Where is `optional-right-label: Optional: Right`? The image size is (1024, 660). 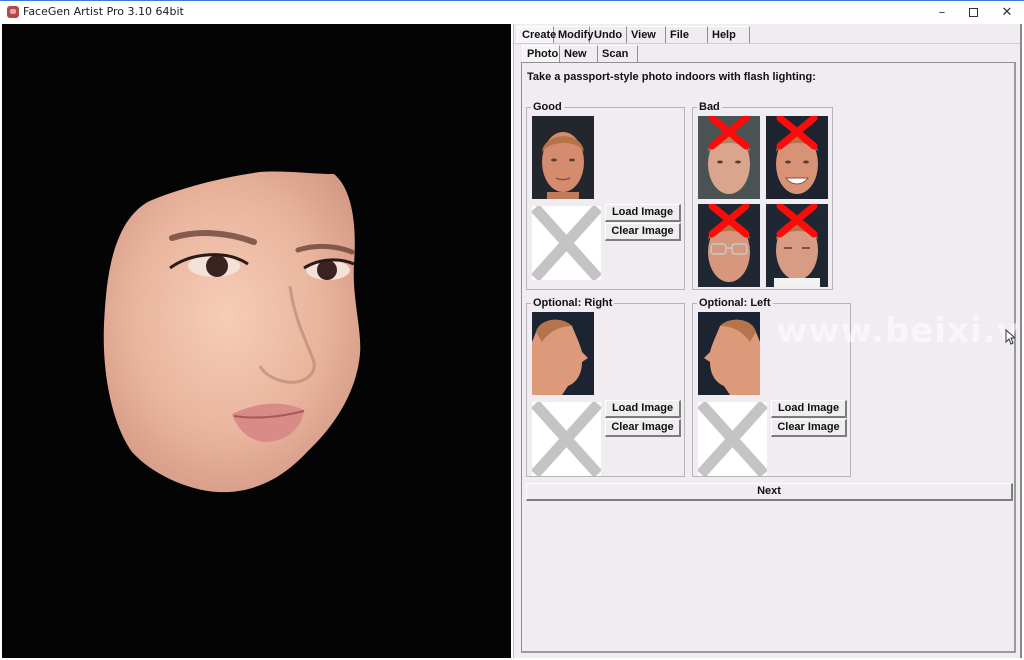 optional-right-label: Optional: Right is located at coordinates (573, 303).